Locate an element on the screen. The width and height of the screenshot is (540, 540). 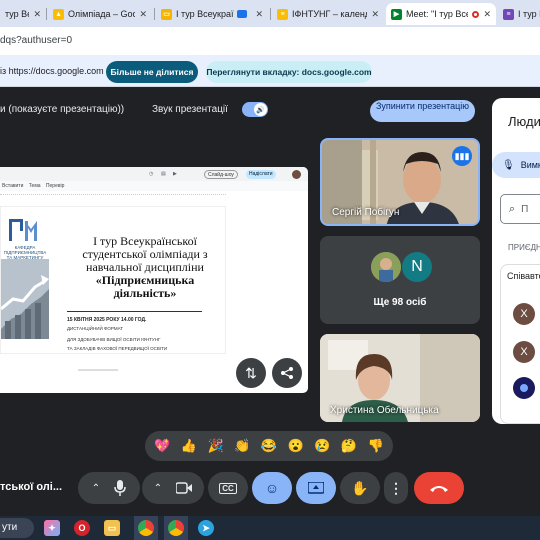
comment-icon: ▤ is located at coordinates (163, 174).